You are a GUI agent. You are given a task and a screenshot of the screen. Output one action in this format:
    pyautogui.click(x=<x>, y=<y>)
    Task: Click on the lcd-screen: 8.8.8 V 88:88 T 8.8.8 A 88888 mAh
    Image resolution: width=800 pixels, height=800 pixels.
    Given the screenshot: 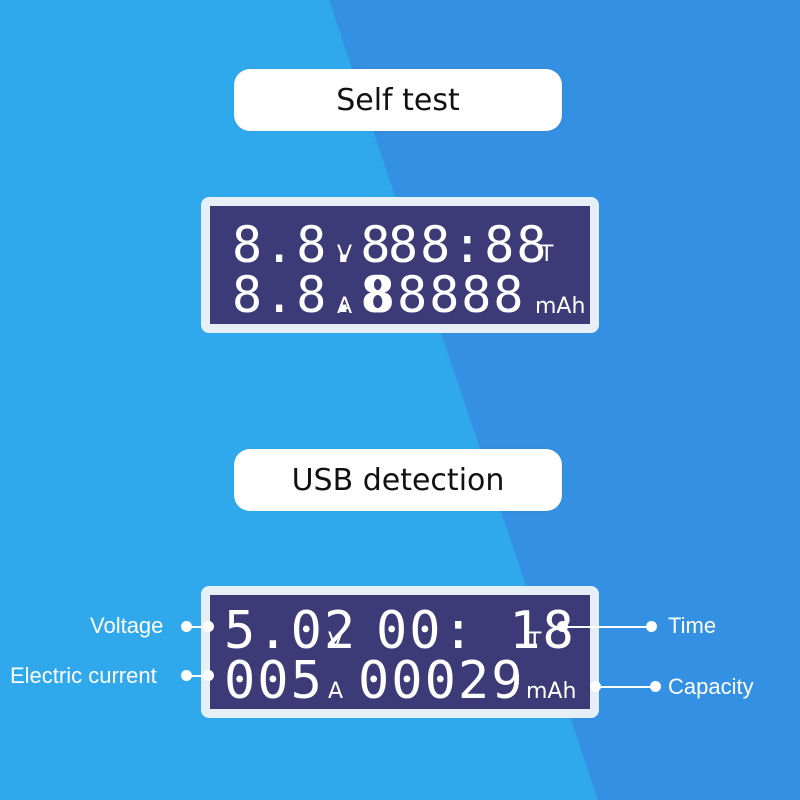 What is the action you would take?
    pyautogui.click(x=400, y=265)
    